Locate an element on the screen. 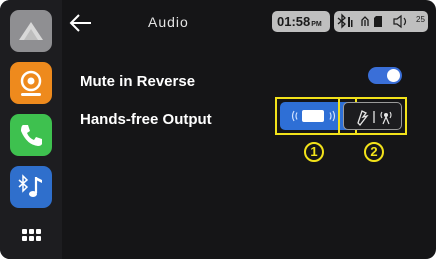 The height and width of the screenshot is (259, 436). phone-antenna-output-icon is located at coordinates (374, 118).